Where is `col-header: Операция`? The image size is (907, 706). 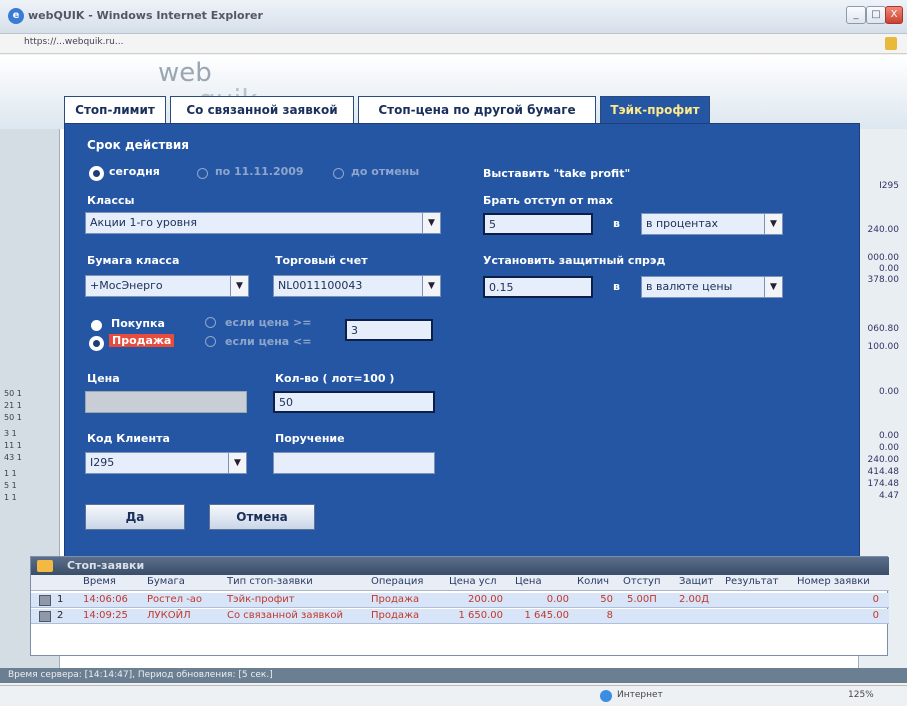
col-header: Операция is located at coordinates (397, 581).